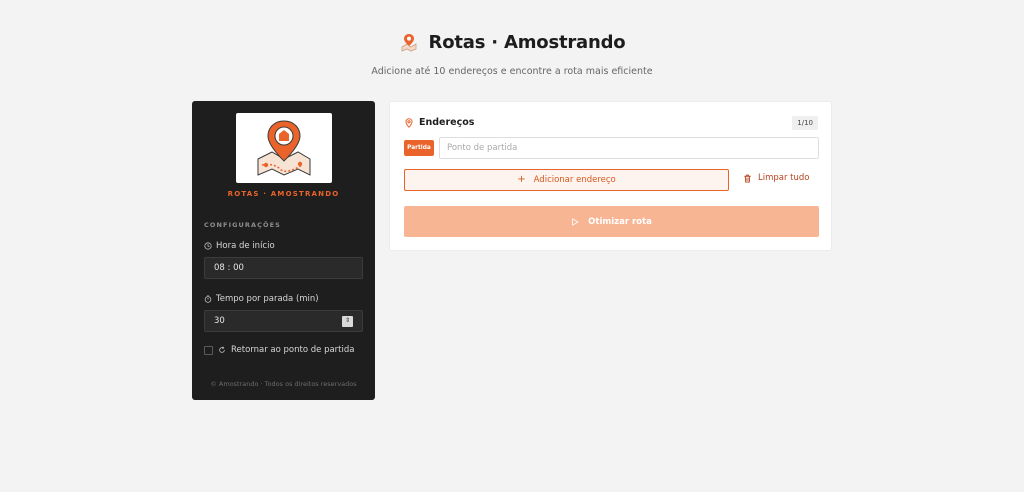 This screenshot has width=1024, height=492. I want to click on optimize-route-button: Otimizar rota, so click(611, 221).